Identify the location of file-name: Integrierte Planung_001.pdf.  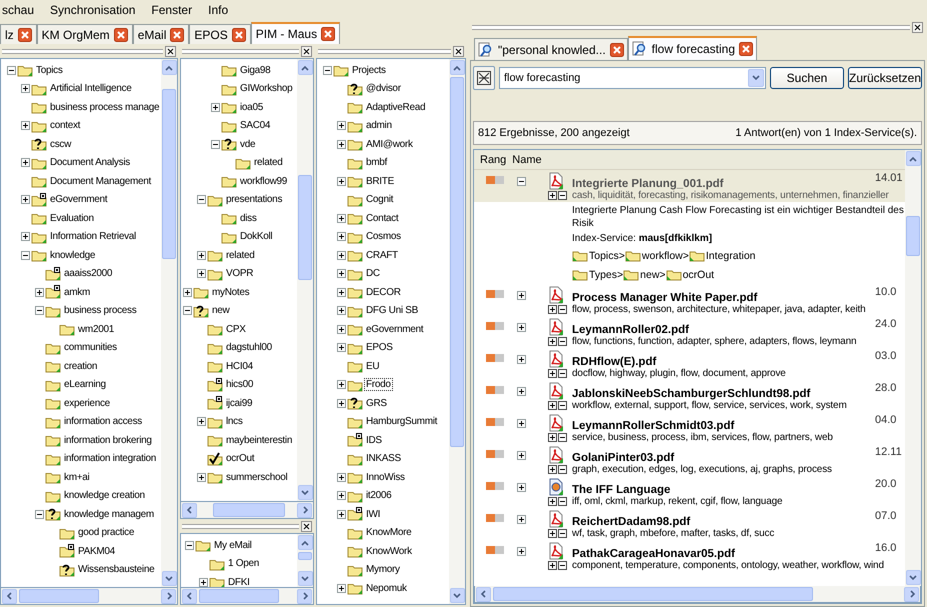
(723, 184).